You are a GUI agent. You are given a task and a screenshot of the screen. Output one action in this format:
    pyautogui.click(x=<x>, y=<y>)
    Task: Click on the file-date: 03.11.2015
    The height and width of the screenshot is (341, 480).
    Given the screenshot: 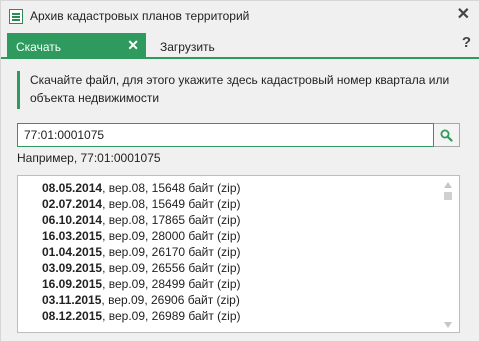 What is the action you would take?
    pyautogui.click(x=72, y=300)
    